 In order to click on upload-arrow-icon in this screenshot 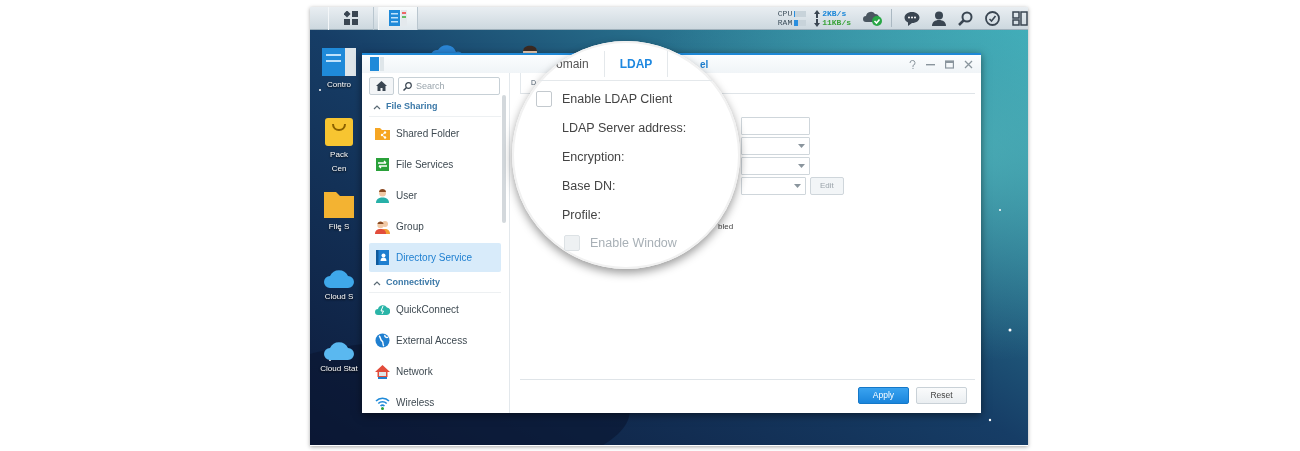, I will do `click(817, 13)`.